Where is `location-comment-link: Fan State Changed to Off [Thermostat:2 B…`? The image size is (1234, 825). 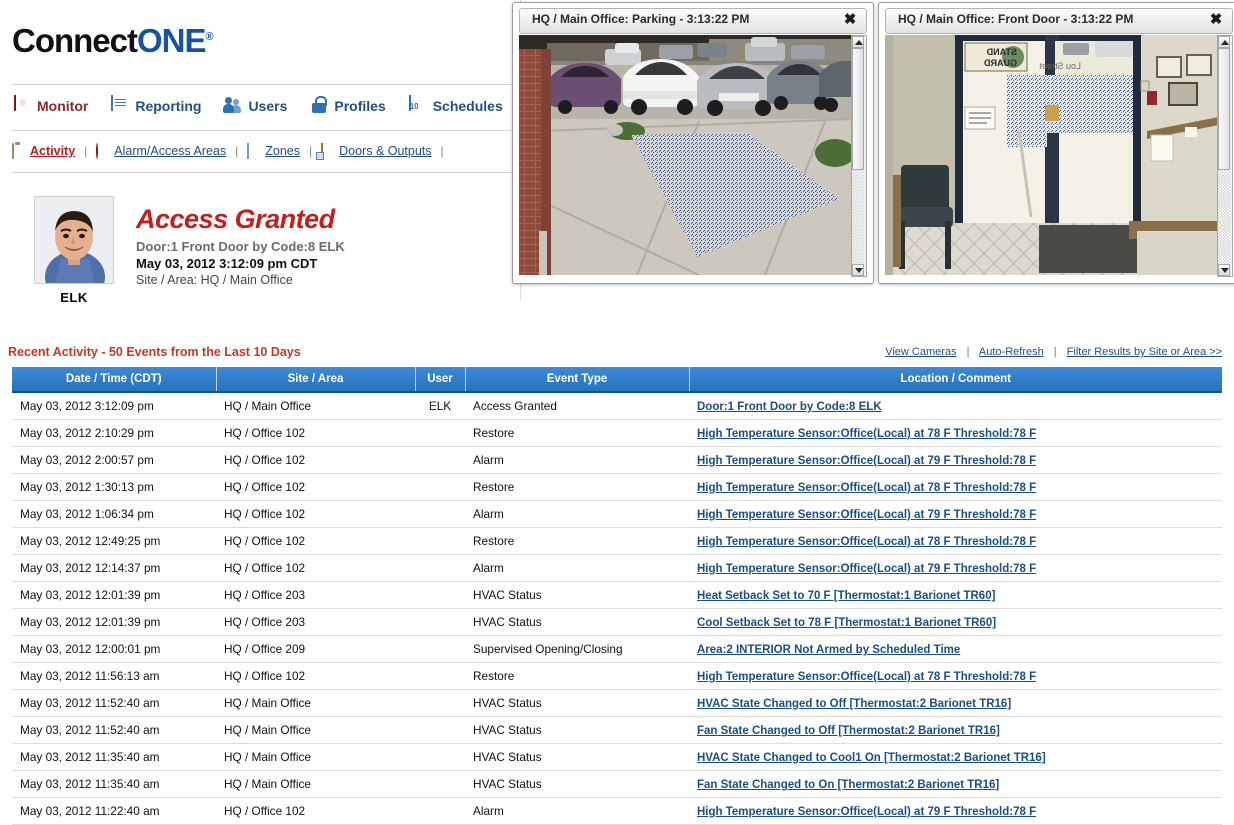
location-comment-link: Fan State Changed to Off [Thermostat:2 B… is located at coordinates (848, 731).